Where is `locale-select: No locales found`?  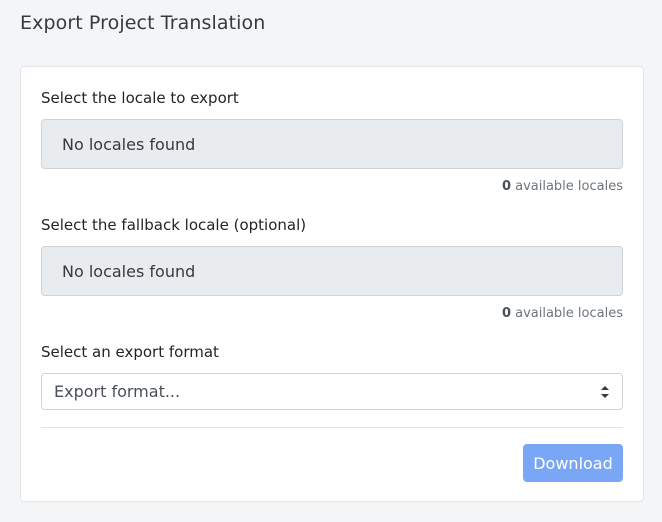 locale-select: No locales found is located at coordinates (332, 144).